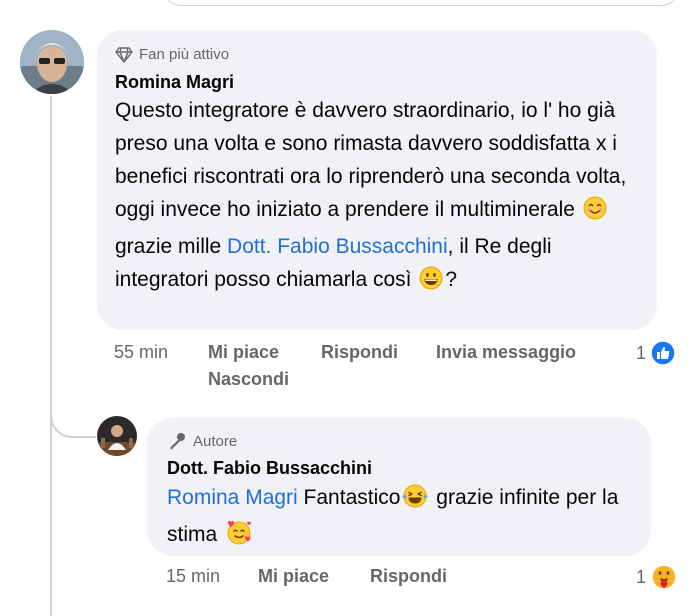  I want to click on comment-input-box, so click(421, 3).